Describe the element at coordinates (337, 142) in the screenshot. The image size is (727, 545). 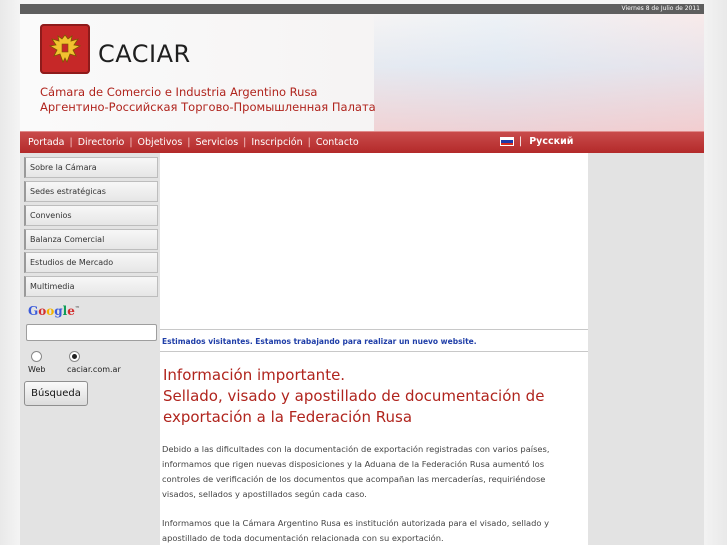
I see `nav-contacto: Contacto` at that location.